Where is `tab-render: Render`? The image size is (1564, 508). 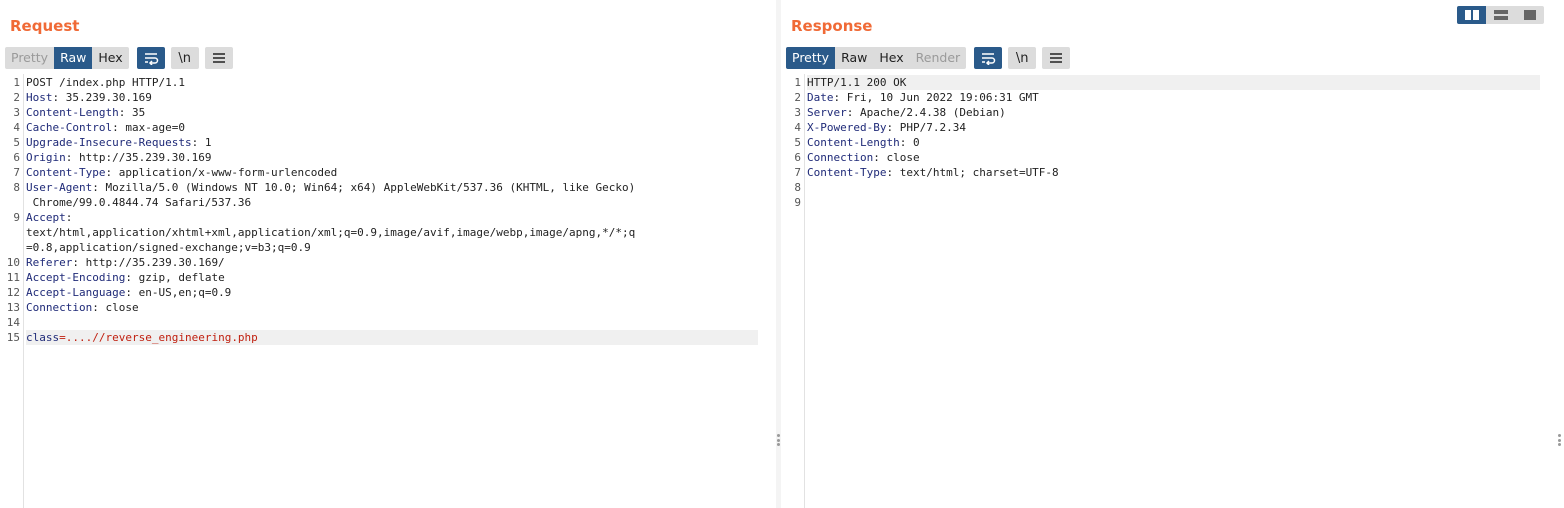
tab-render: Render is located at coordinates (938, 58).